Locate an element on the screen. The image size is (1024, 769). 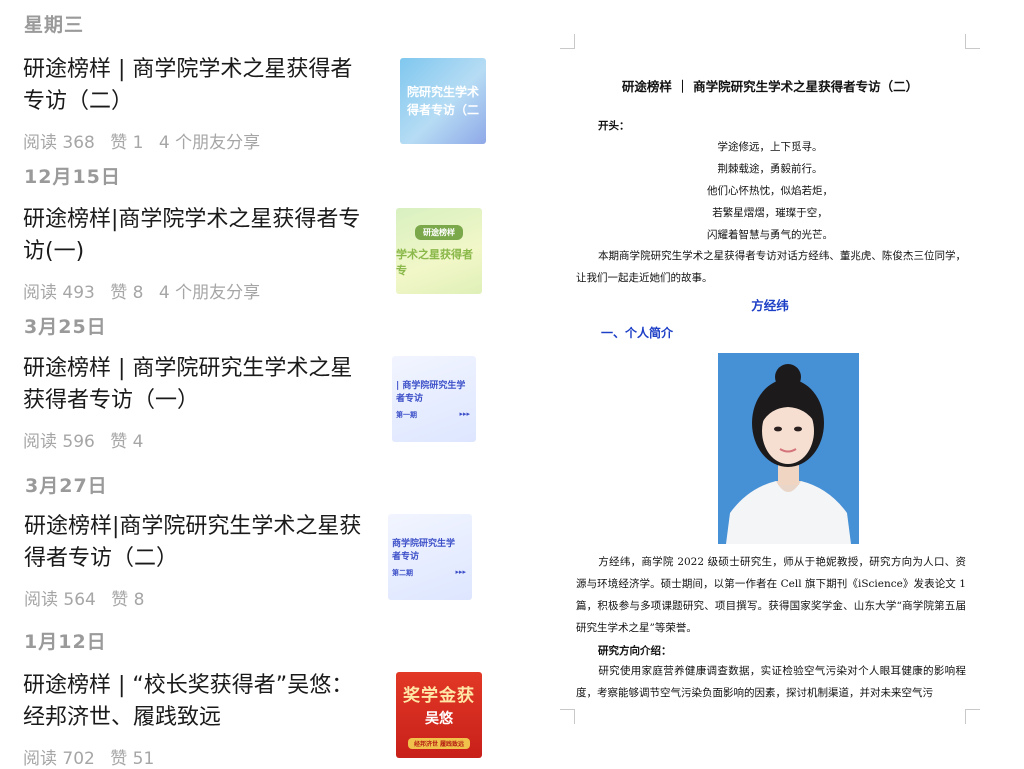
read-count: 阅读 493 is located at coordinates (59, 293).